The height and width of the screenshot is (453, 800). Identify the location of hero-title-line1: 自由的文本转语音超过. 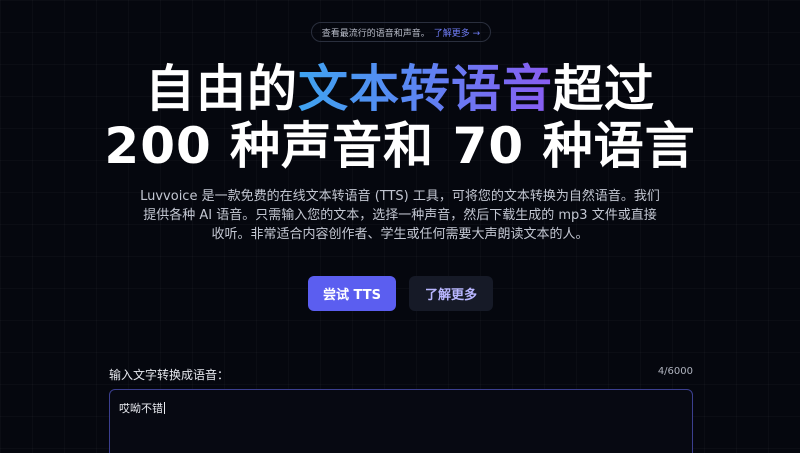
(400, 89).